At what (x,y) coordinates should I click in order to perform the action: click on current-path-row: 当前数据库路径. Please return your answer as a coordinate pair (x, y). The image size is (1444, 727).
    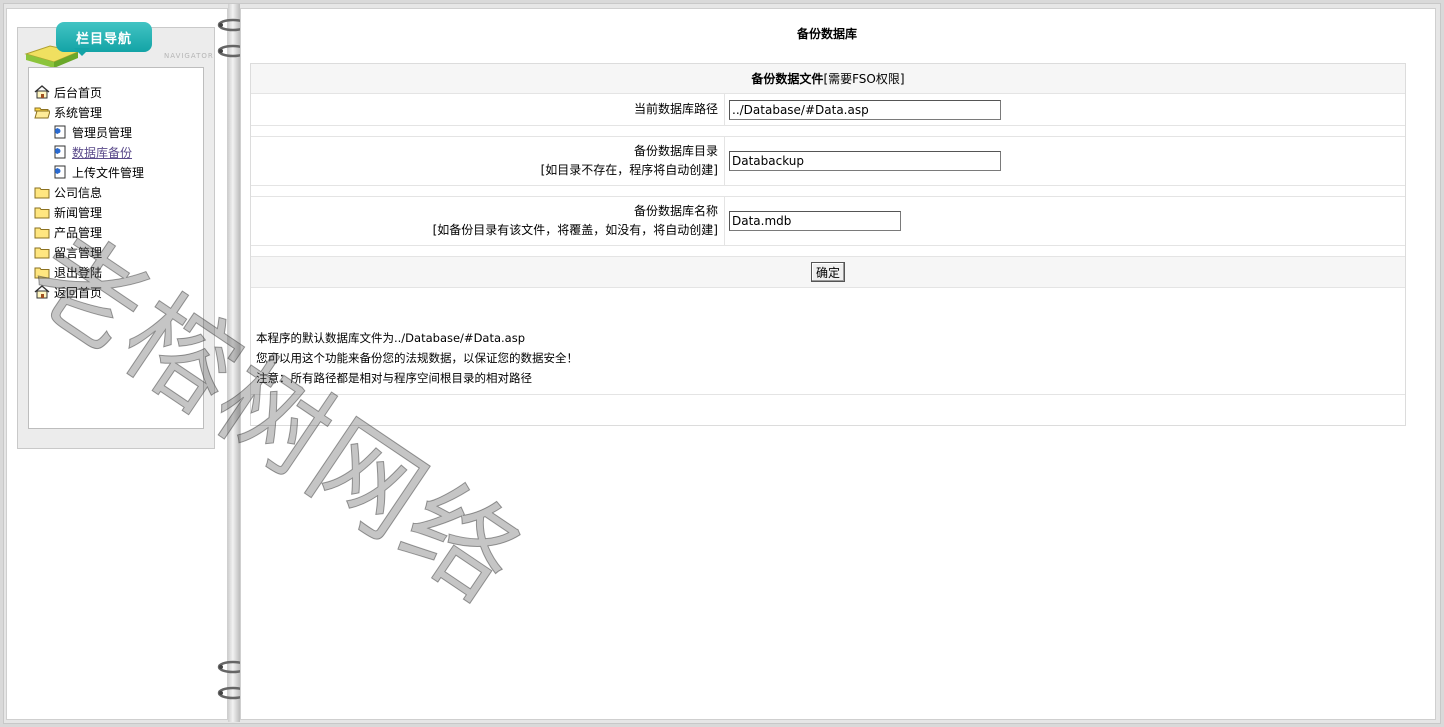
    Looking at the image, I should click on (828, 110).